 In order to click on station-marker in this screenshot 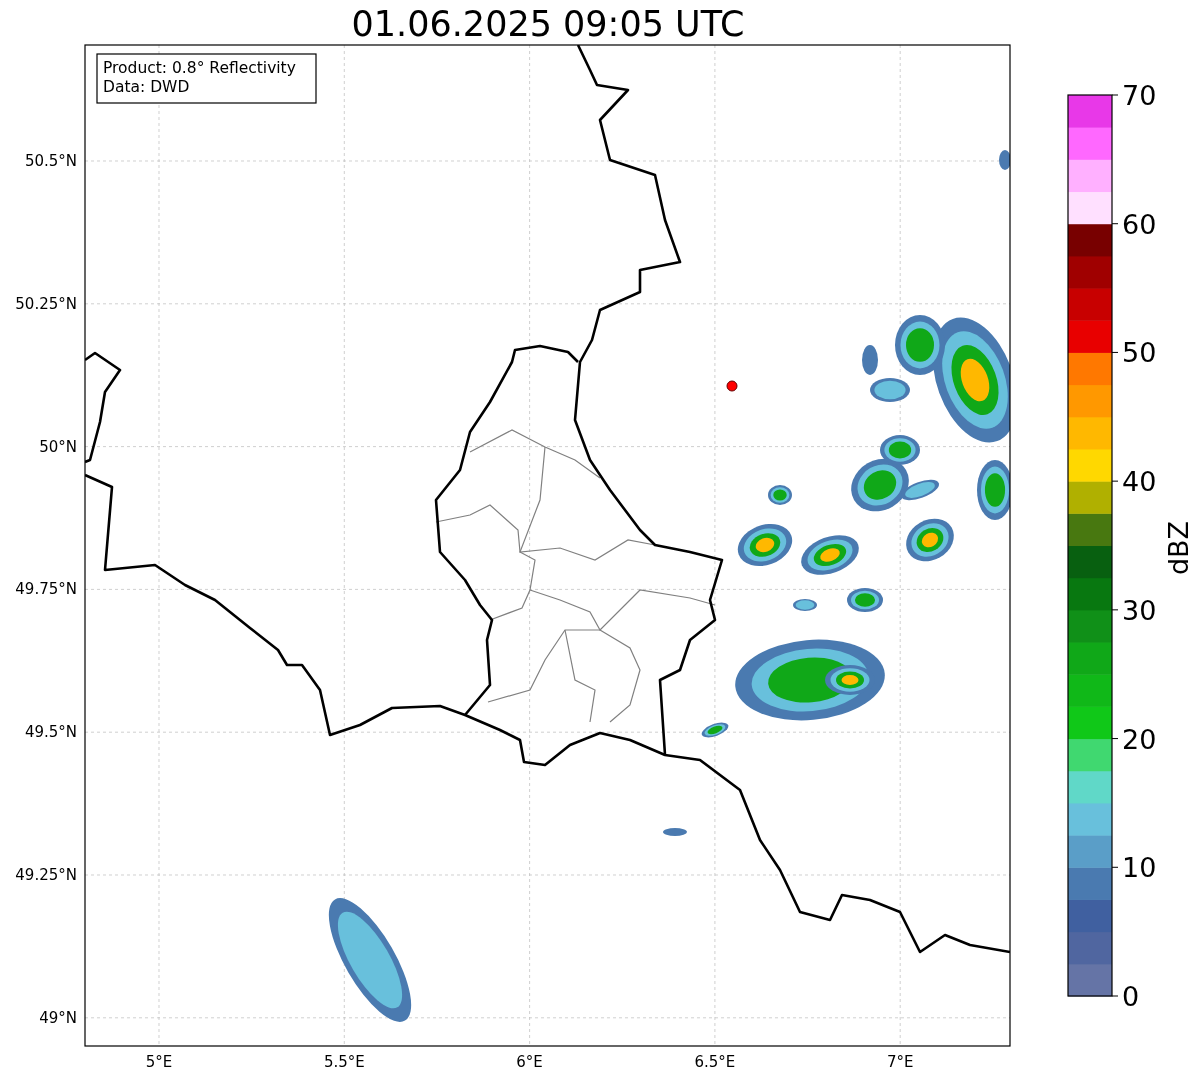, I will do `click(732, 386)`.